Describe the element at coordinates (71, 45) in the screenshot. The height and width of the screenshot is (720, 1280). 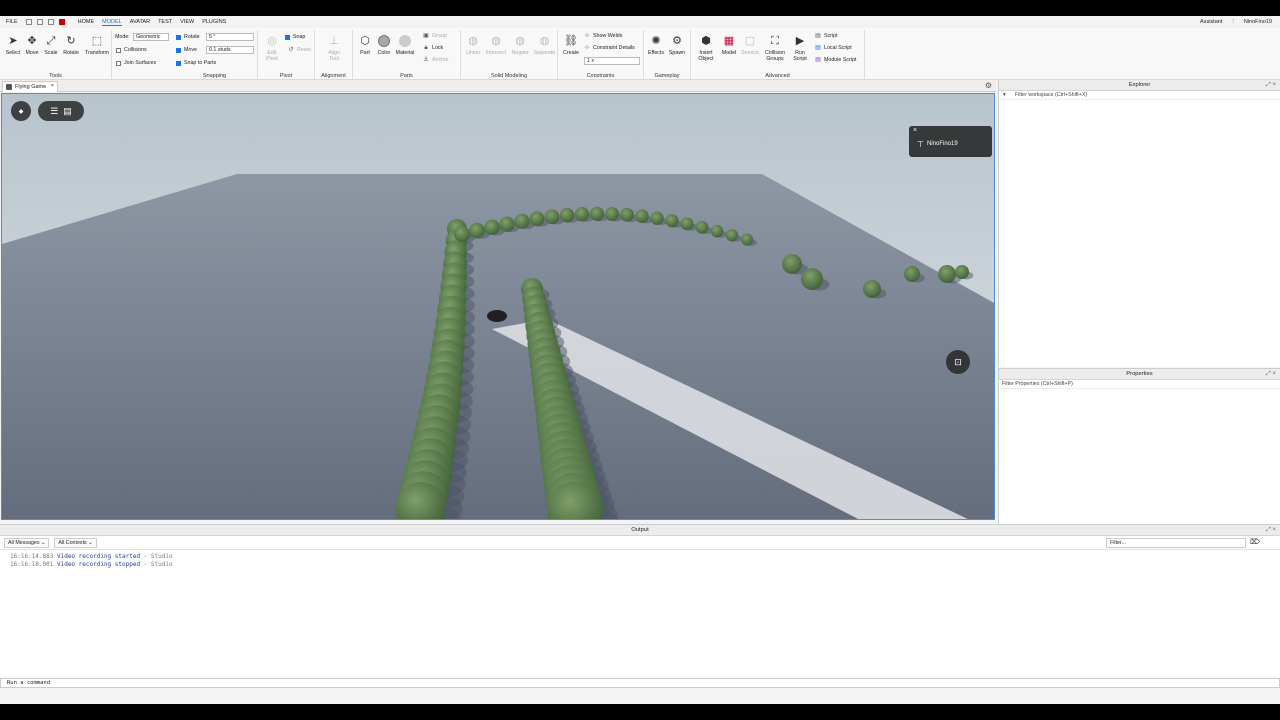
I see `rotate-tool-button: ↻ Rotate` at that location.